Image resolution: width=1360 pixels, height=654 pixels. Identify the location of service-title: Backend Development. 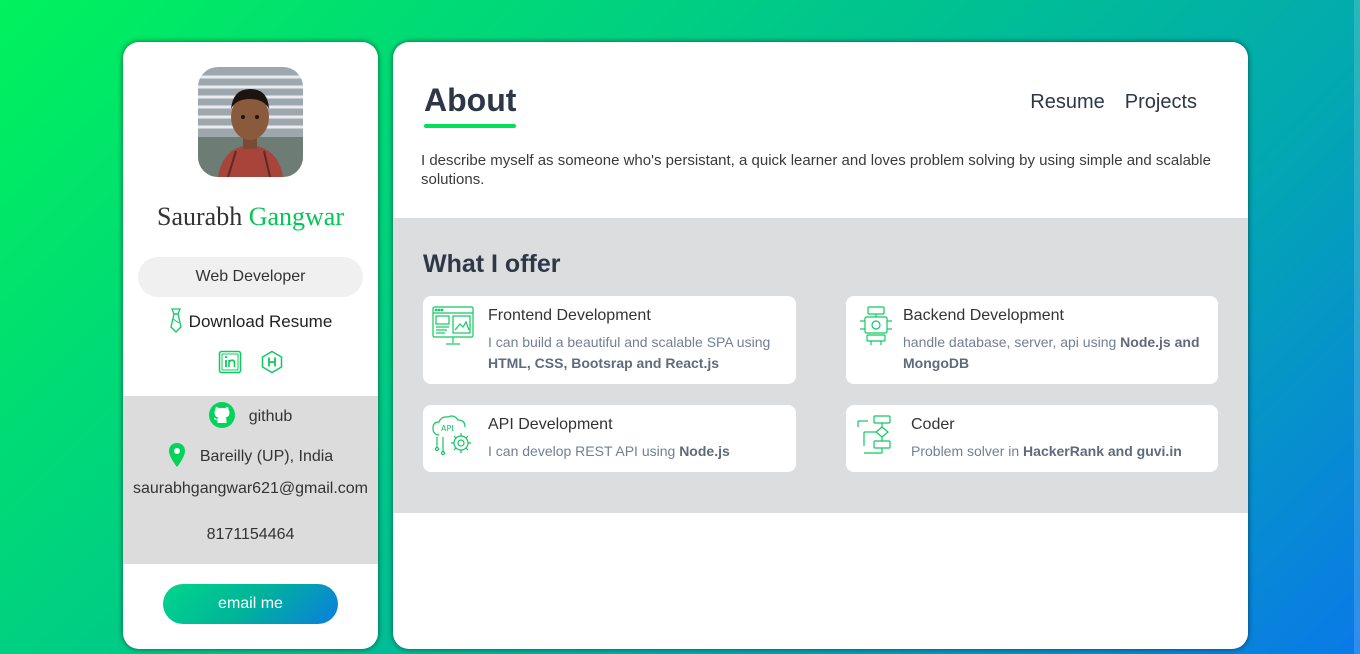
(983, 315).